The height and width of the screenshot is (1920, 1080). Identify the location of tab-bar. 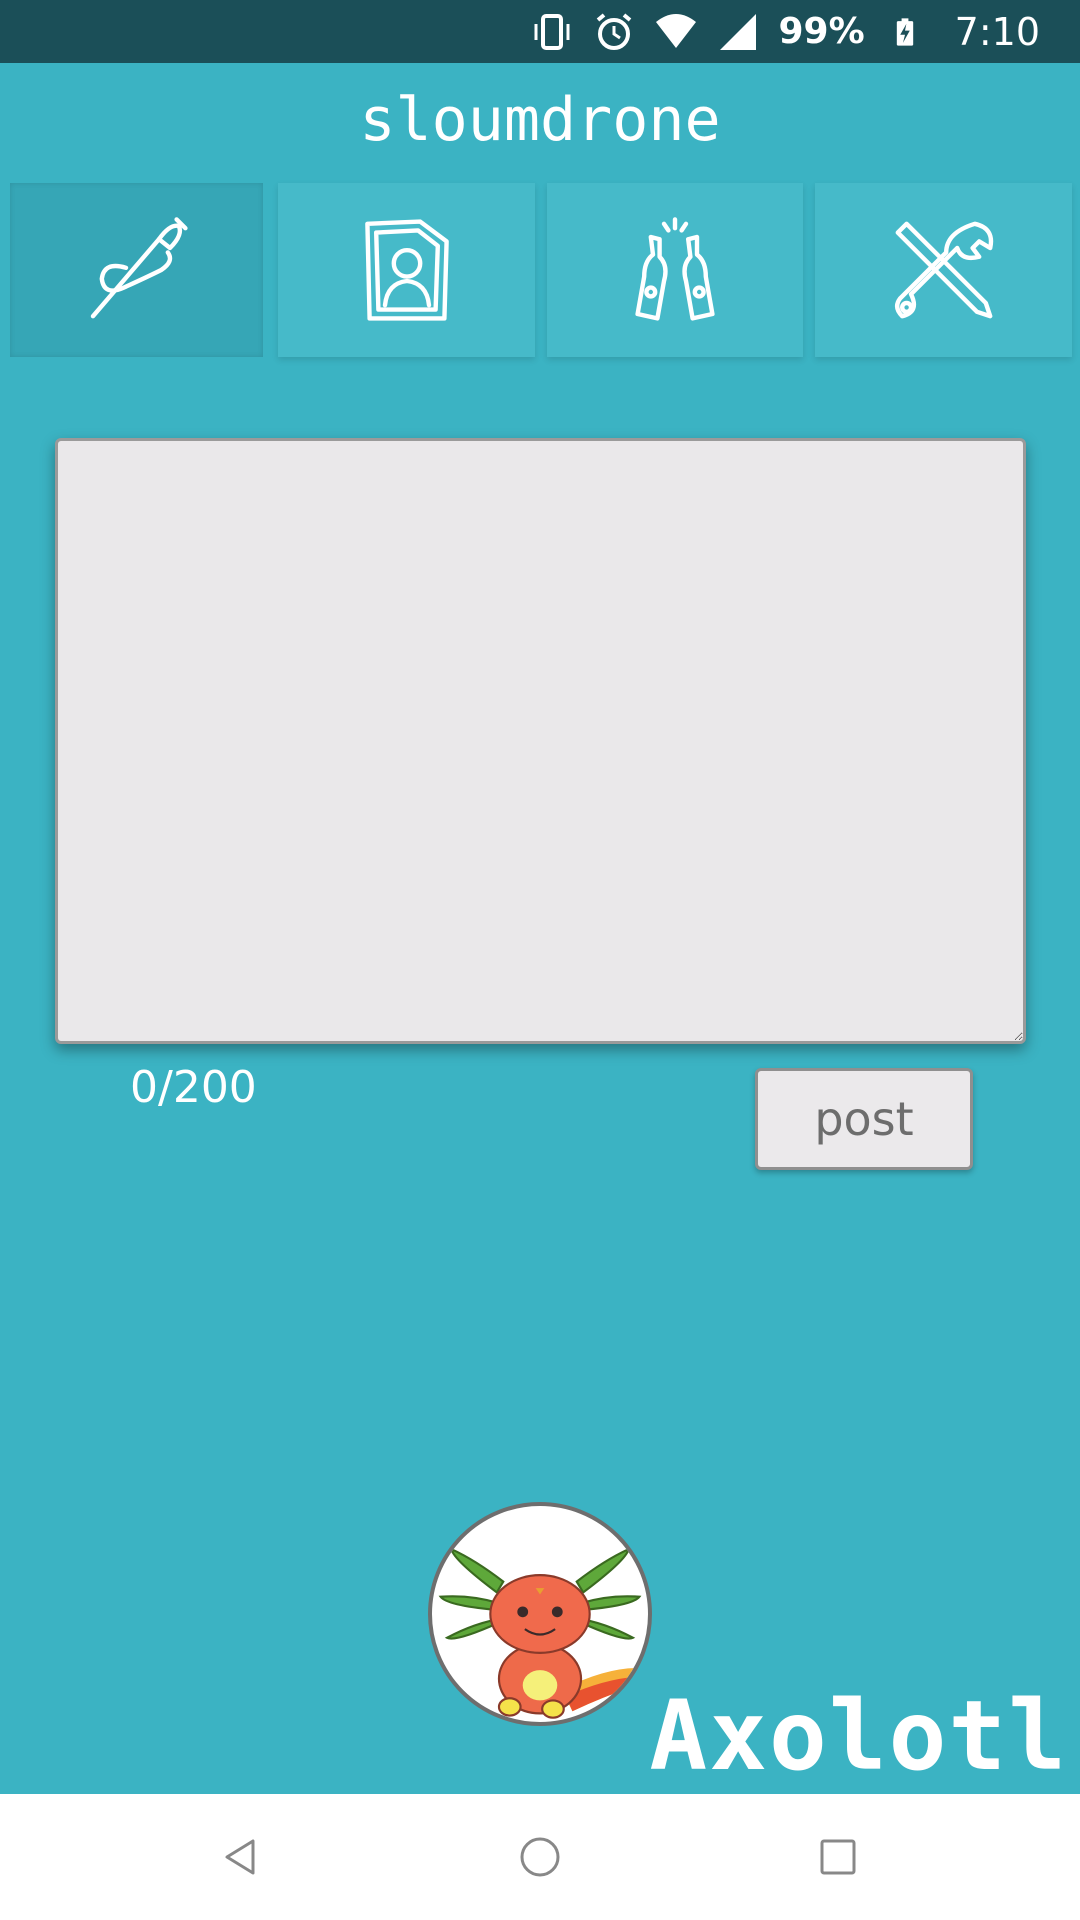
(541, 270).